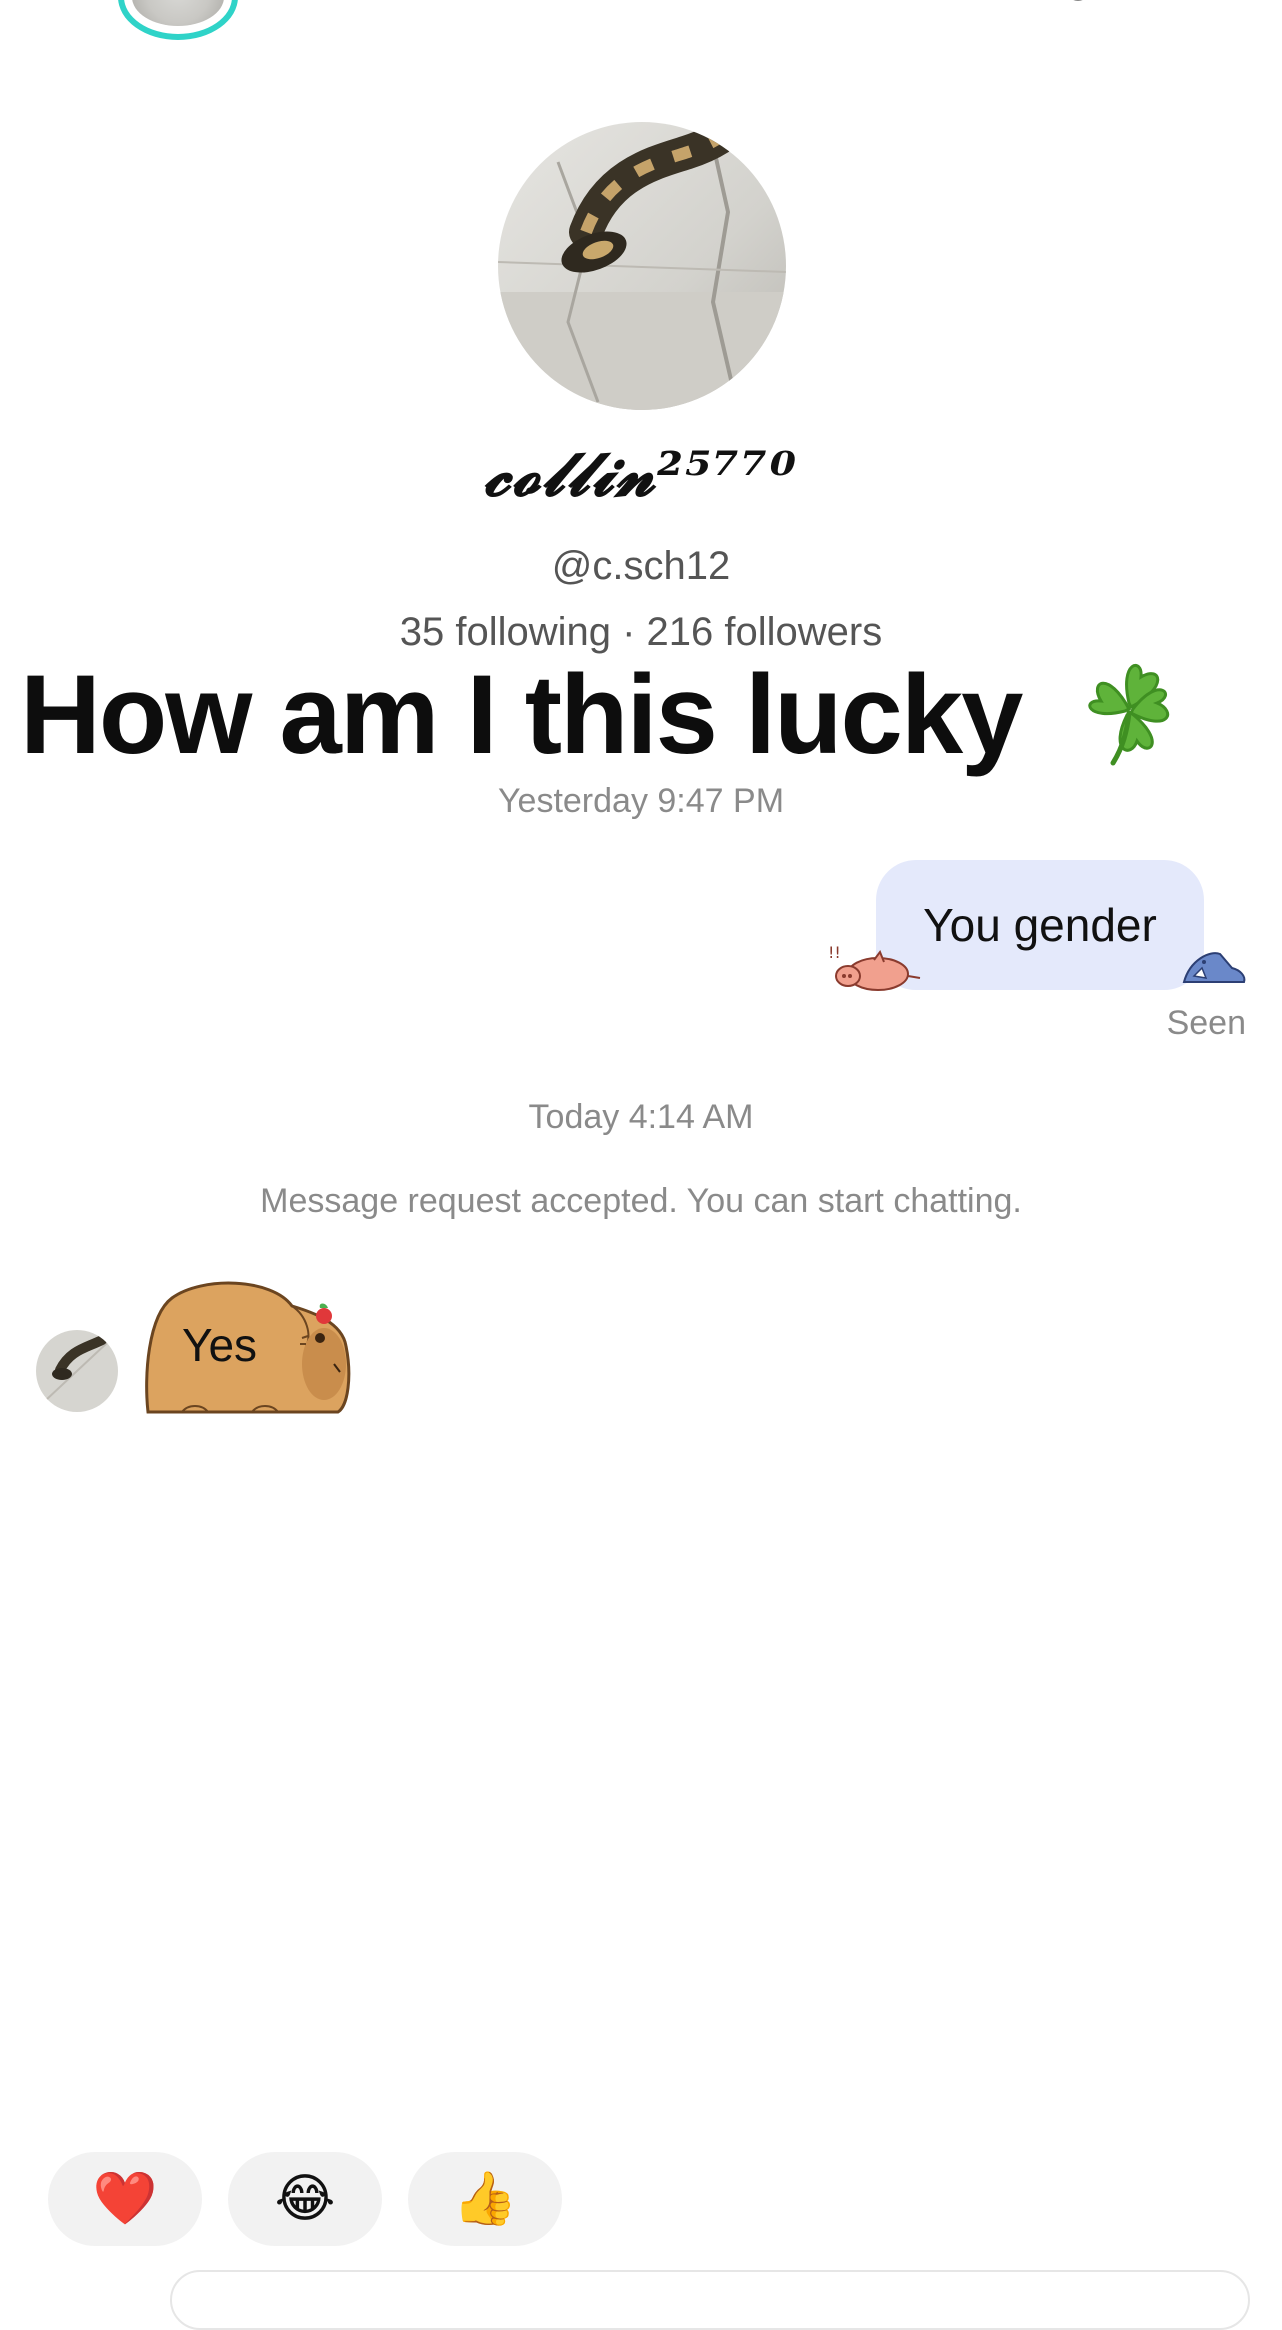  What do you see at coordinates (521, 714) in the screenshot?
I see `overlay-caption-text: How am I this lucky` at bounding box center [521, 714].